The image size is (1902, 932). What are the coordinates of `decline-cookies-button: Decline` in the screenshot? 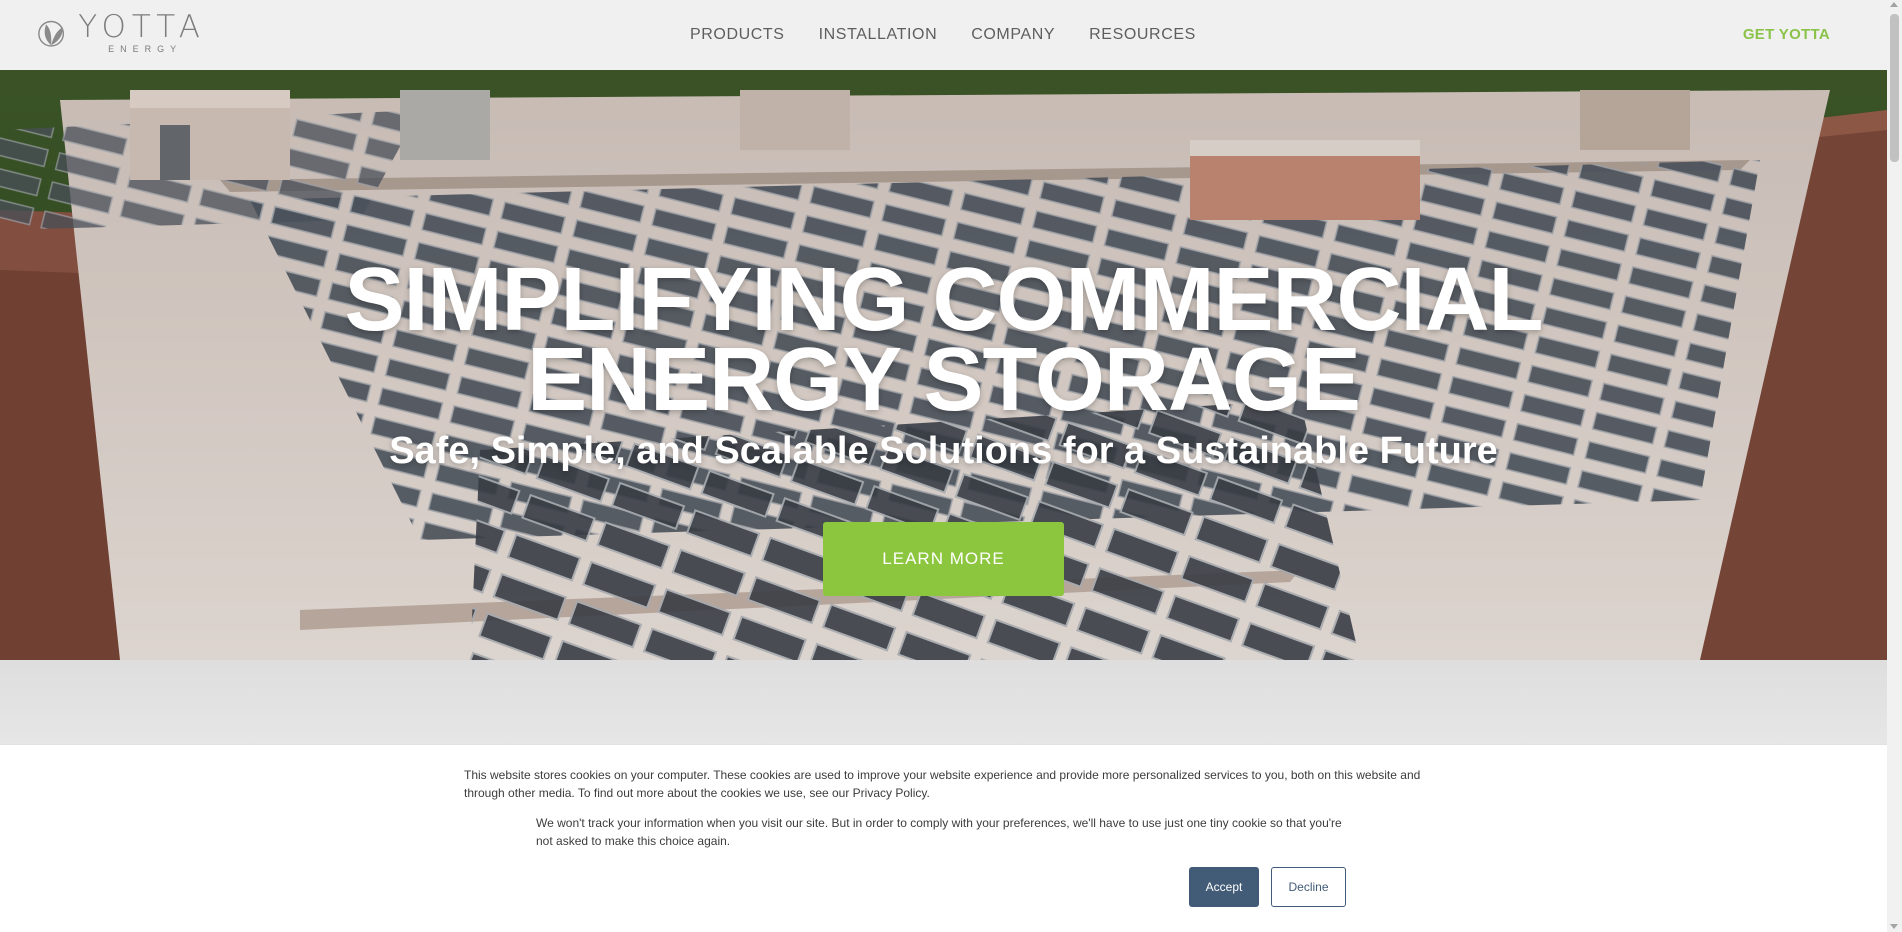 It's located at (1308, 887).